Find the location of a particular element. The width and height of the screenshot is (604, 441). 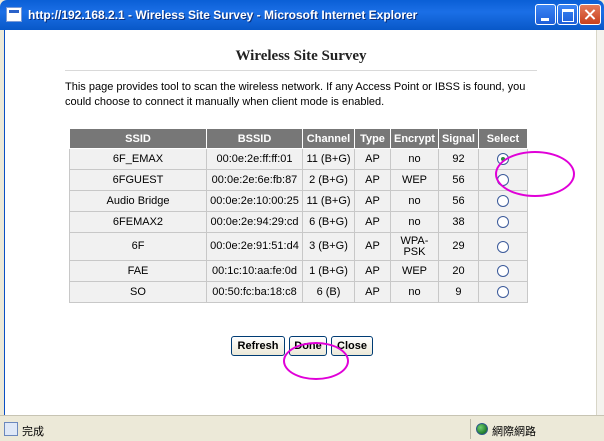

maximize-button is located at coordinates (567, 14).